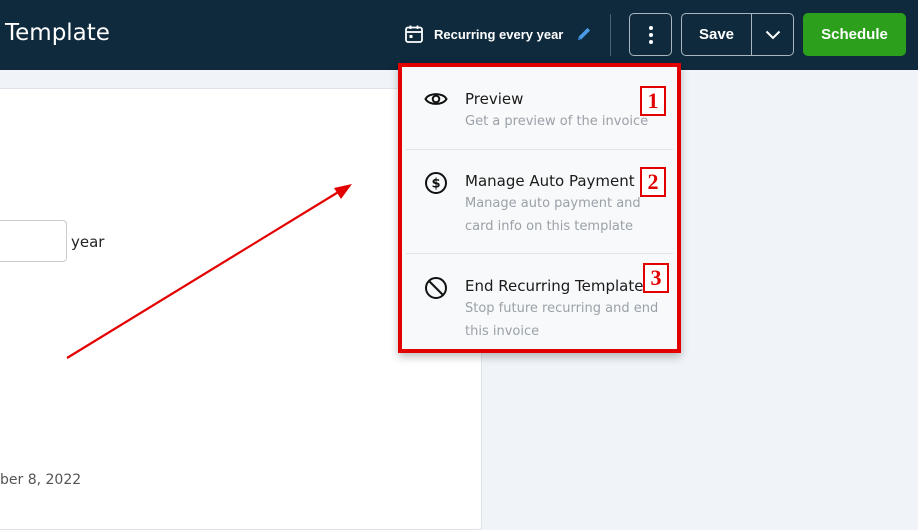 The width and height of the screenshot is (918, 530). What do you see at coordinates (557, 121) in the screenshot?
I see `menu-item-description: Get a preview of the invoice` at bounding box center [557, 121].